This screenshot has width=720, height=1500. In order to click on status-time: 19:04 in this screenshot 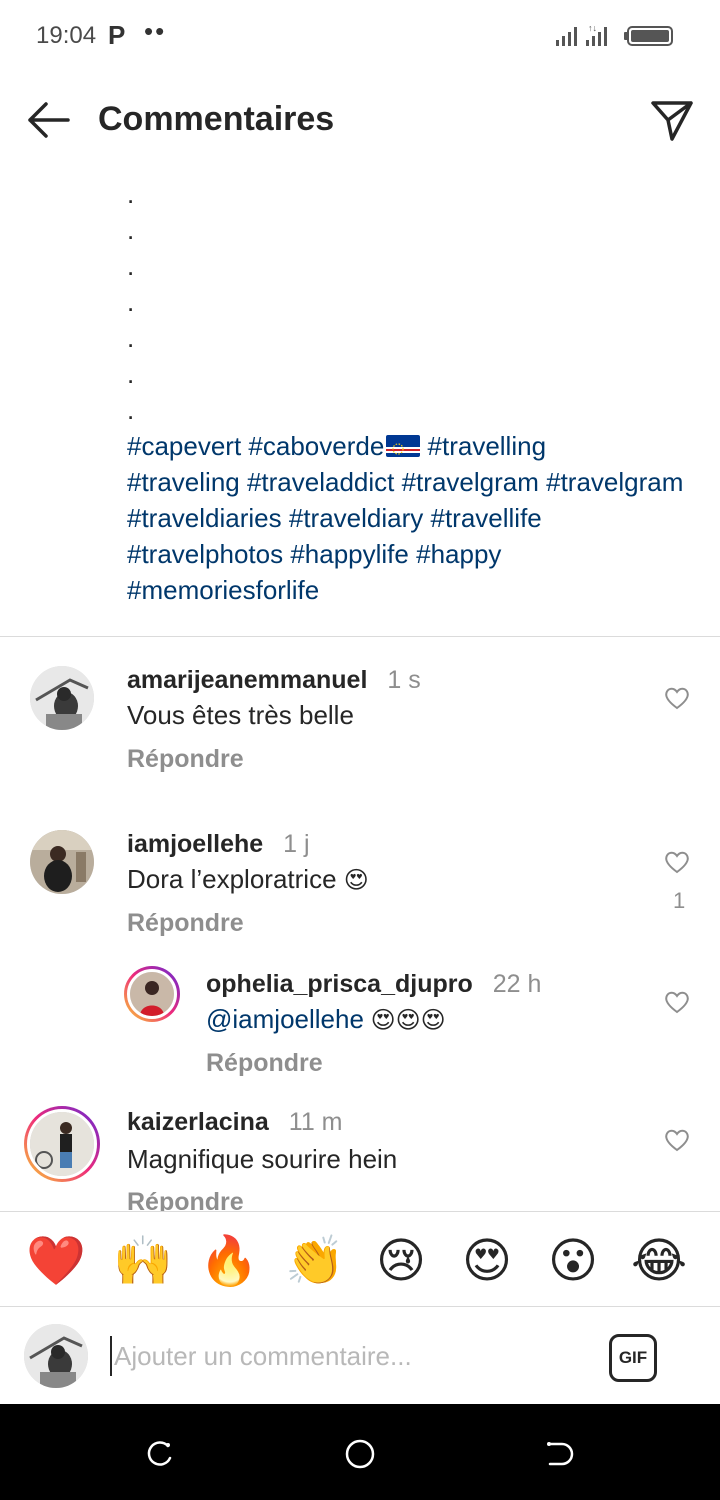, I will do `click(66, 35)`.